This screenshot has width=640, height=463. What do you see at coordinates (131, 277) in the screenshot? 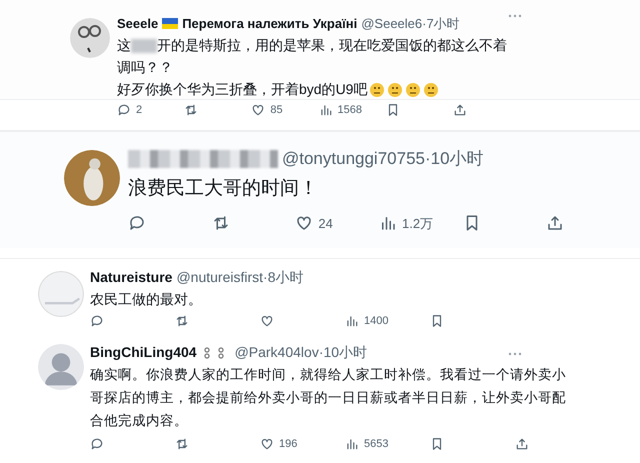
I see `user-name: Natureisture` at bounding box center [131, 277].